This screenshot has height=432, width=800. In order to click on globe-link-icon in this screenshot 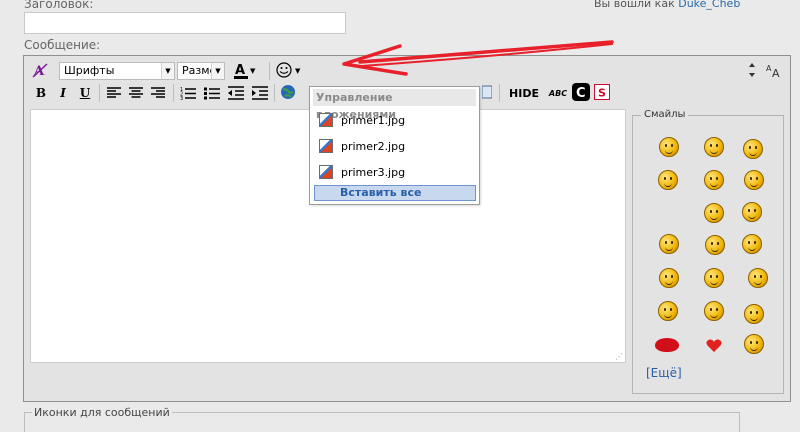, I will do `click(288, 92)`.